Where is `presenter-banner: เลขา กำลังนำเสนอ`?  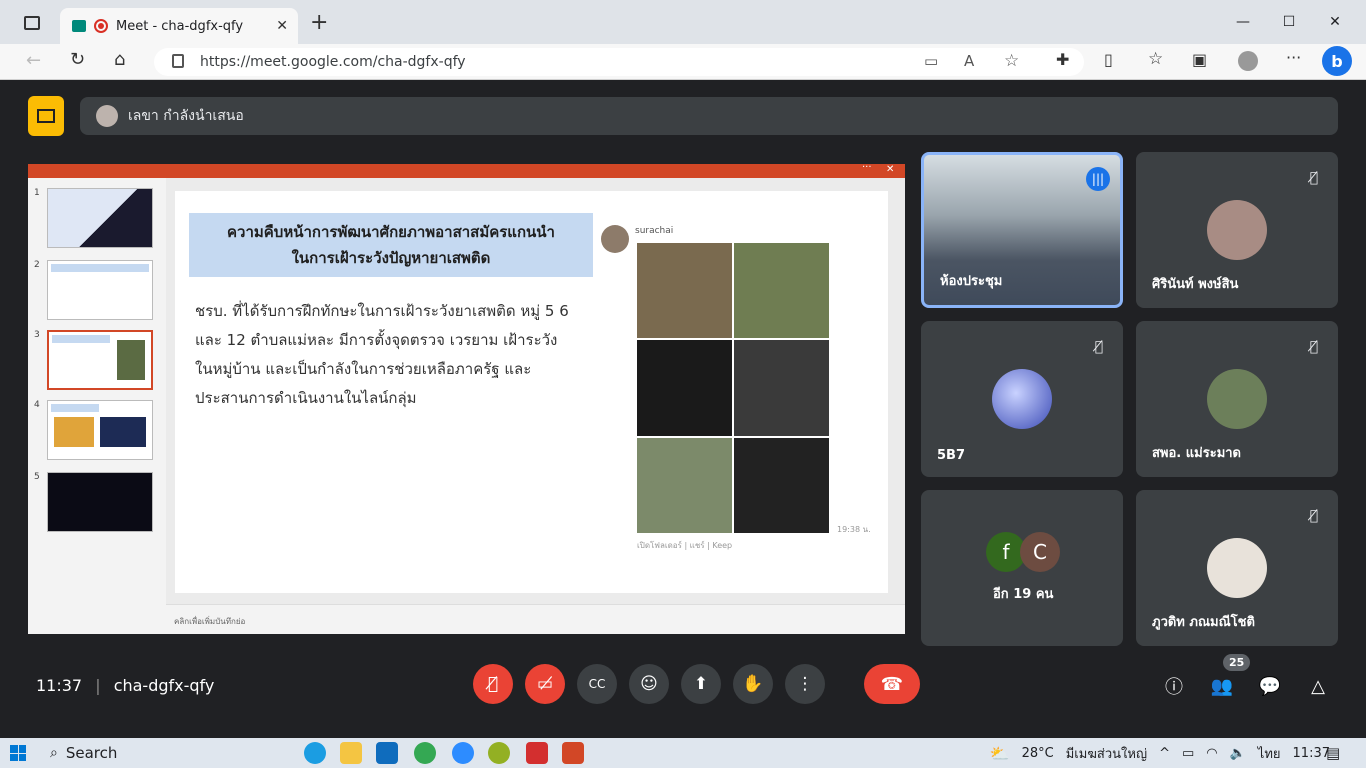 presenter-banner: เลขา กำลังนำเสนอ is located at coordinates (709, 116).